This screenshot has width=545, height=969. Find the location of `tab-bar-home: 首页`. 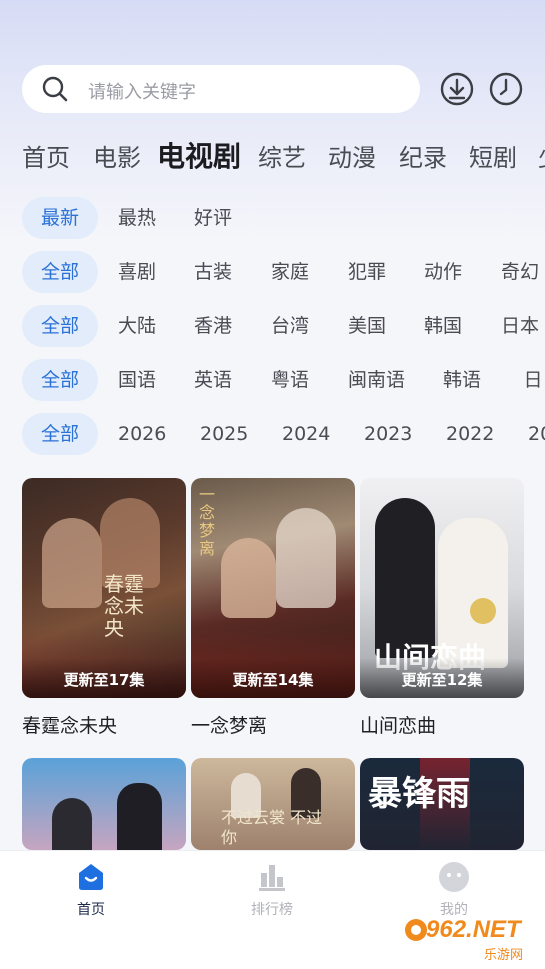

tab-bar-home: 首页 is located at coordinates (91, 891).